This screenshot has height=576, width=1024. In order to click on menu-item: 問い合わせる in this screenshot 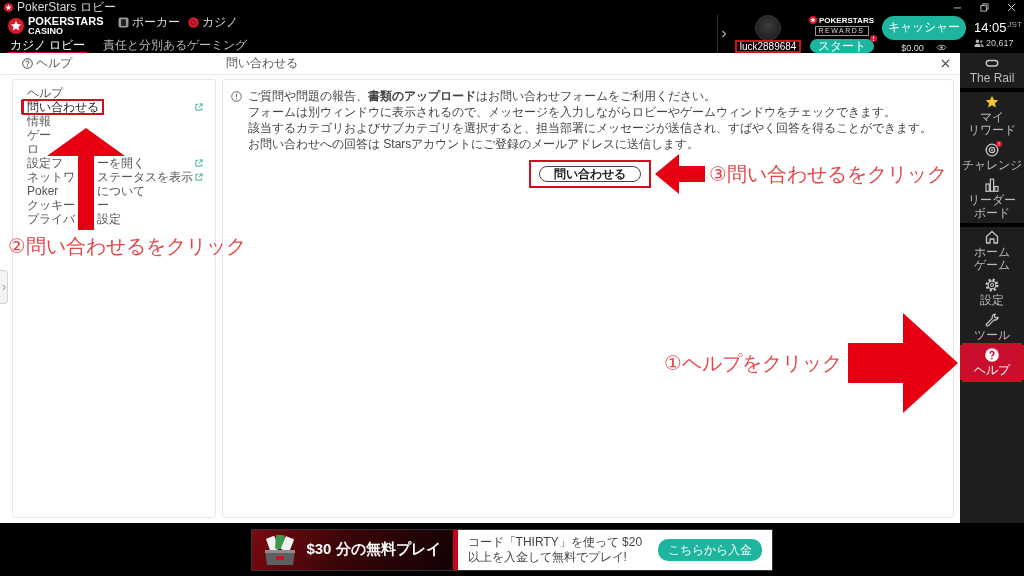, I will do `click(114, 107)`.